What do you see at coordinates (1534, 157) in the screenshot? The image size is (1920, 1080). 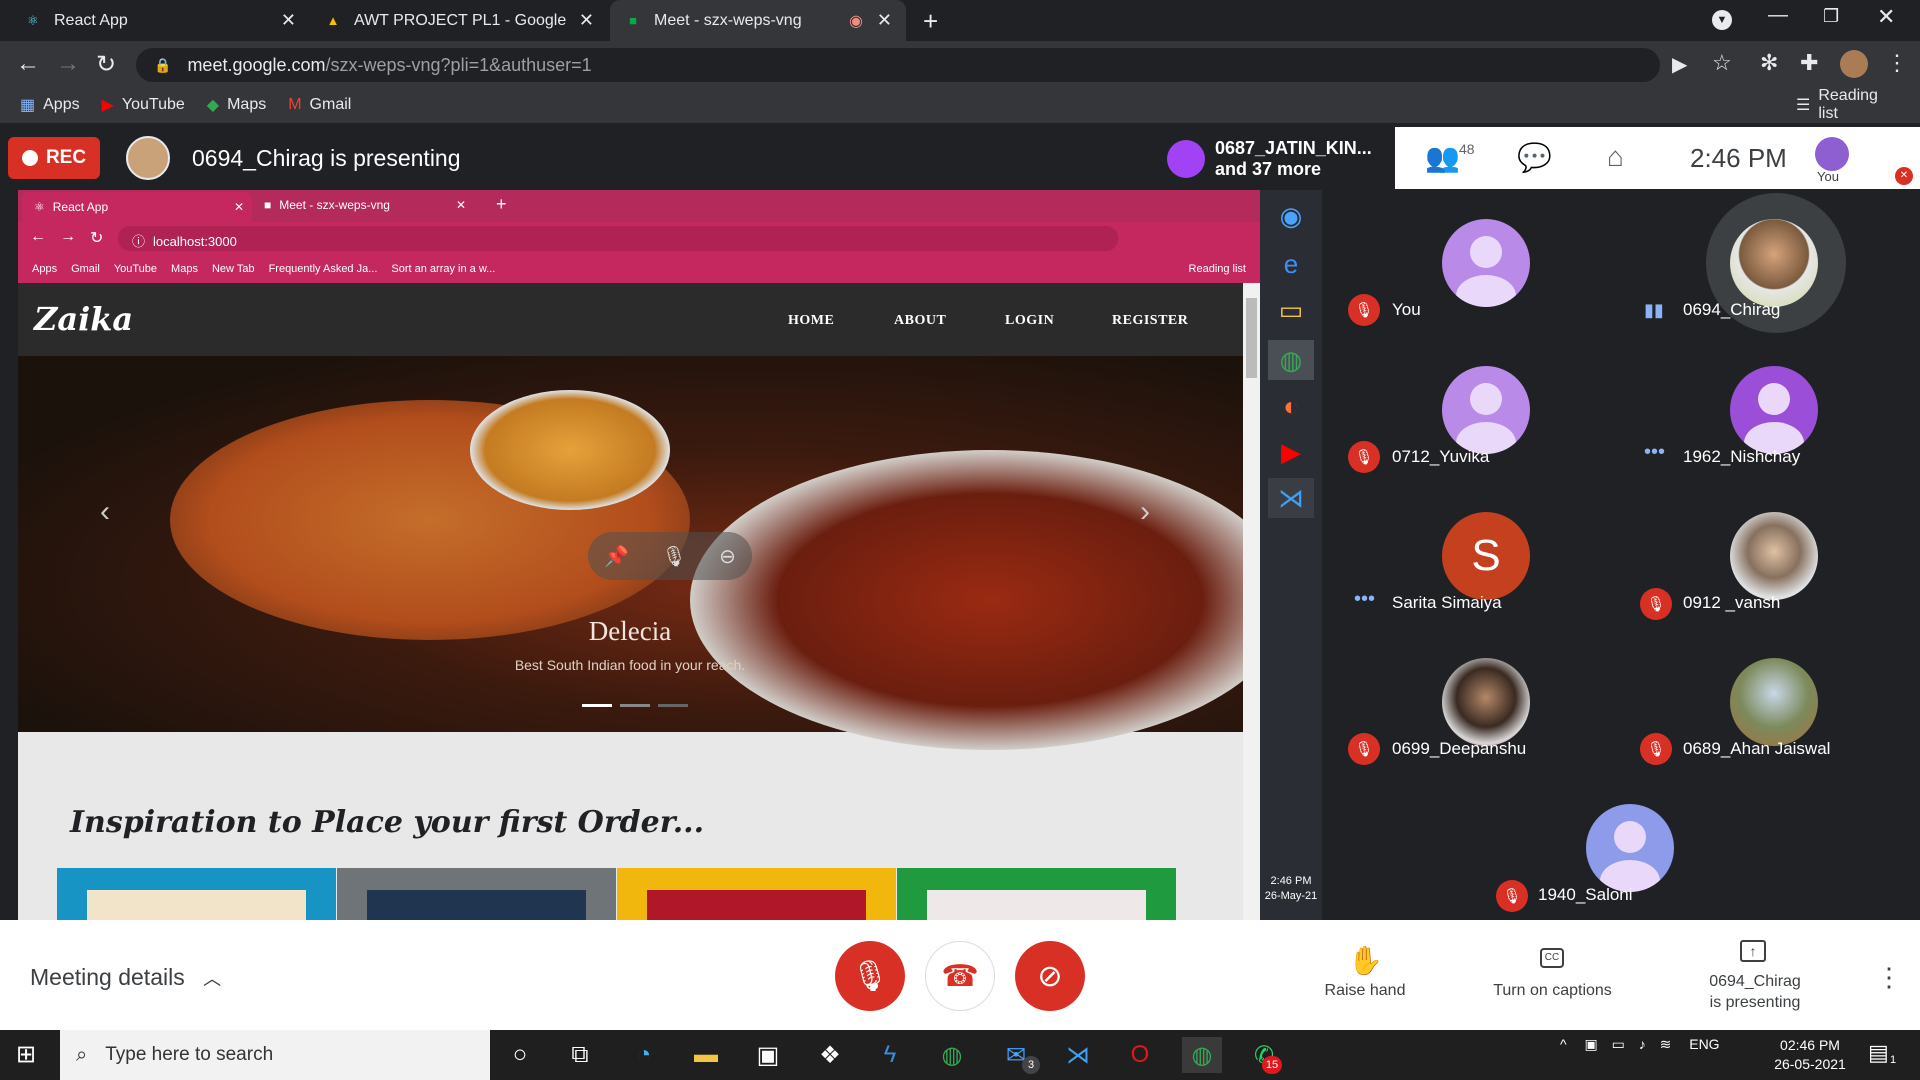 I see `chat-icon: 💬` at bounding box center [1534, 157].